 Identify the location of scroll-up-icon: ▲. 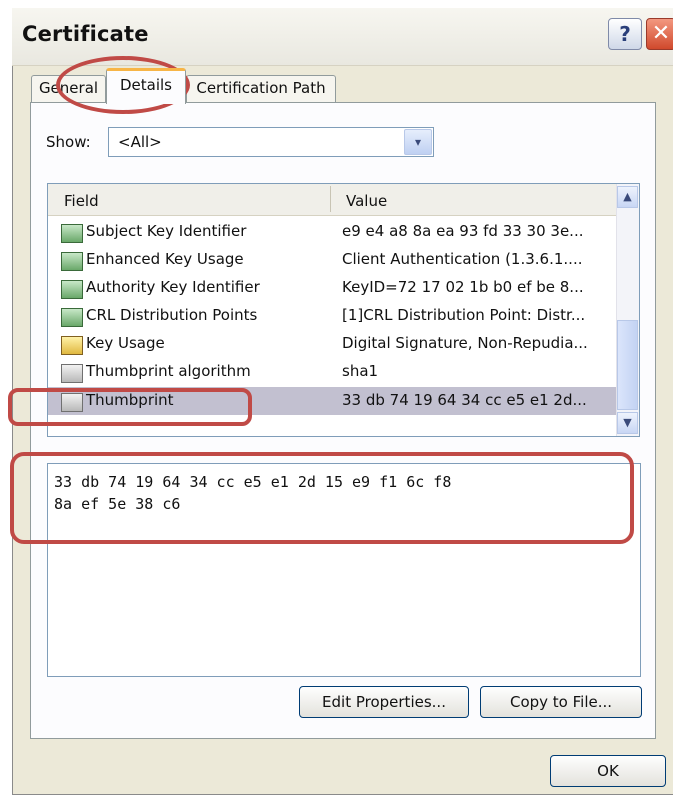
(627, 197).